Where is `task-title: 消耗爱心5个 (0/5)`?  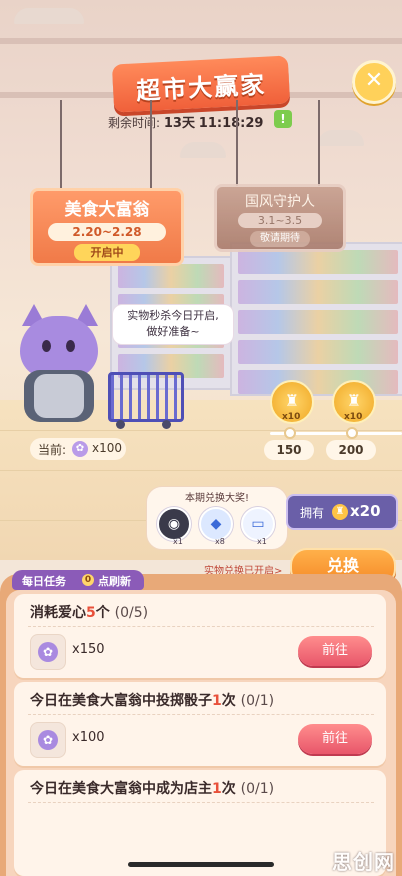 task-title: 消耗爱心5个 (0/5) is located at coordinates (89, 612).